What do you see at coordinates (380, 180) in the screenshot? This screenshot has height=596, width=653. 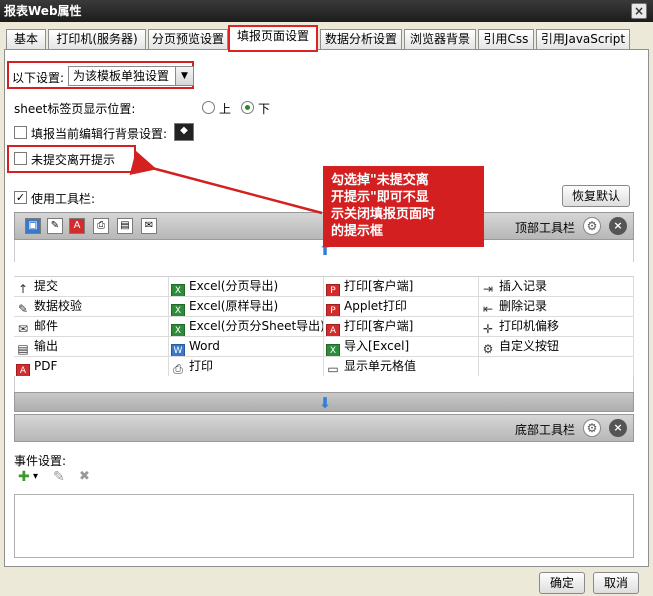 I see `callout-line-1: 勾选掉"未提交离` at bounding box center [380, 180].